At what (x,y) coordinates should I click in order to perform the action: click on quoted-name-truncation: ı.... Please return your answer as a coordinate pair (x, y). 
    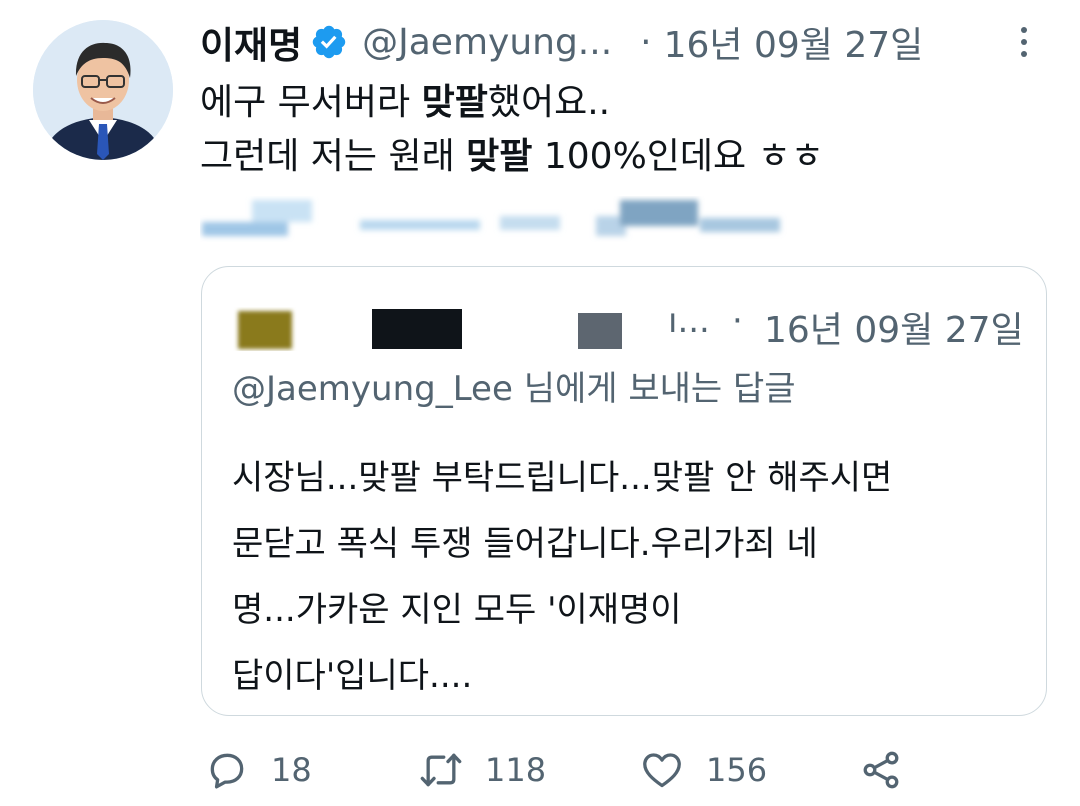
    Looking at the image, I should click on (689, 321).